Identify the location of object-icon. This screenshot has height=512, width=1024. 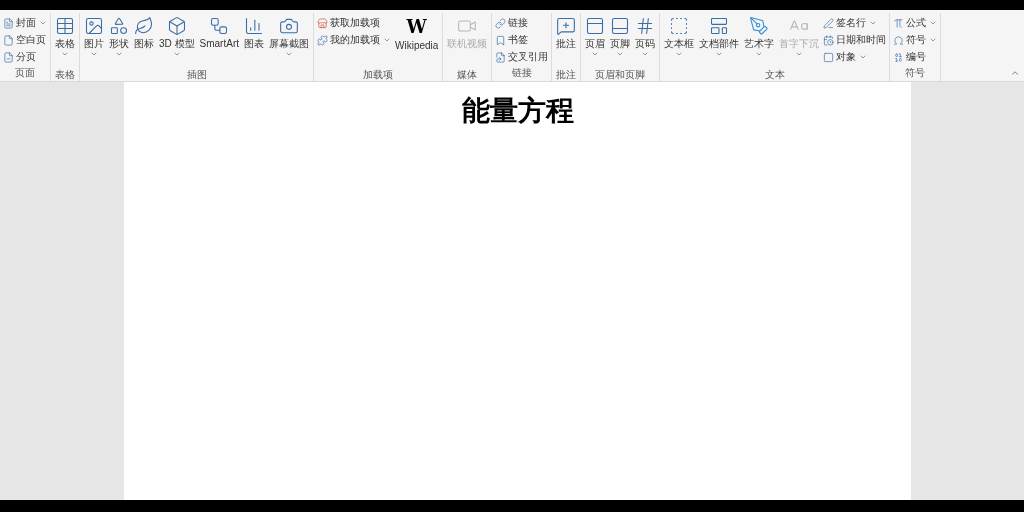
(829, 57).